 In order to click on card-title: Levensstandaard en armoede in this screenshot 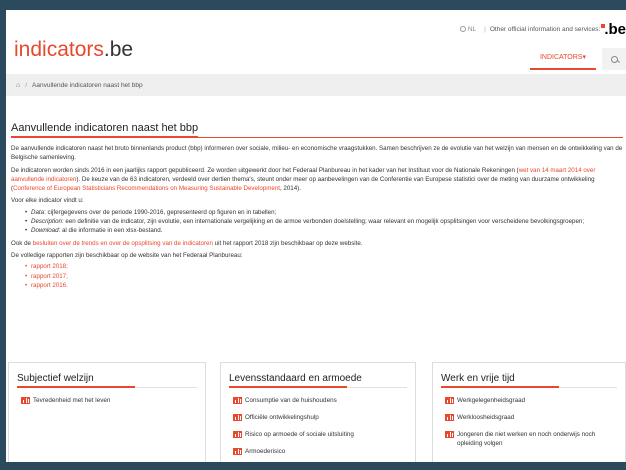, I will do `click(295, 378)`.